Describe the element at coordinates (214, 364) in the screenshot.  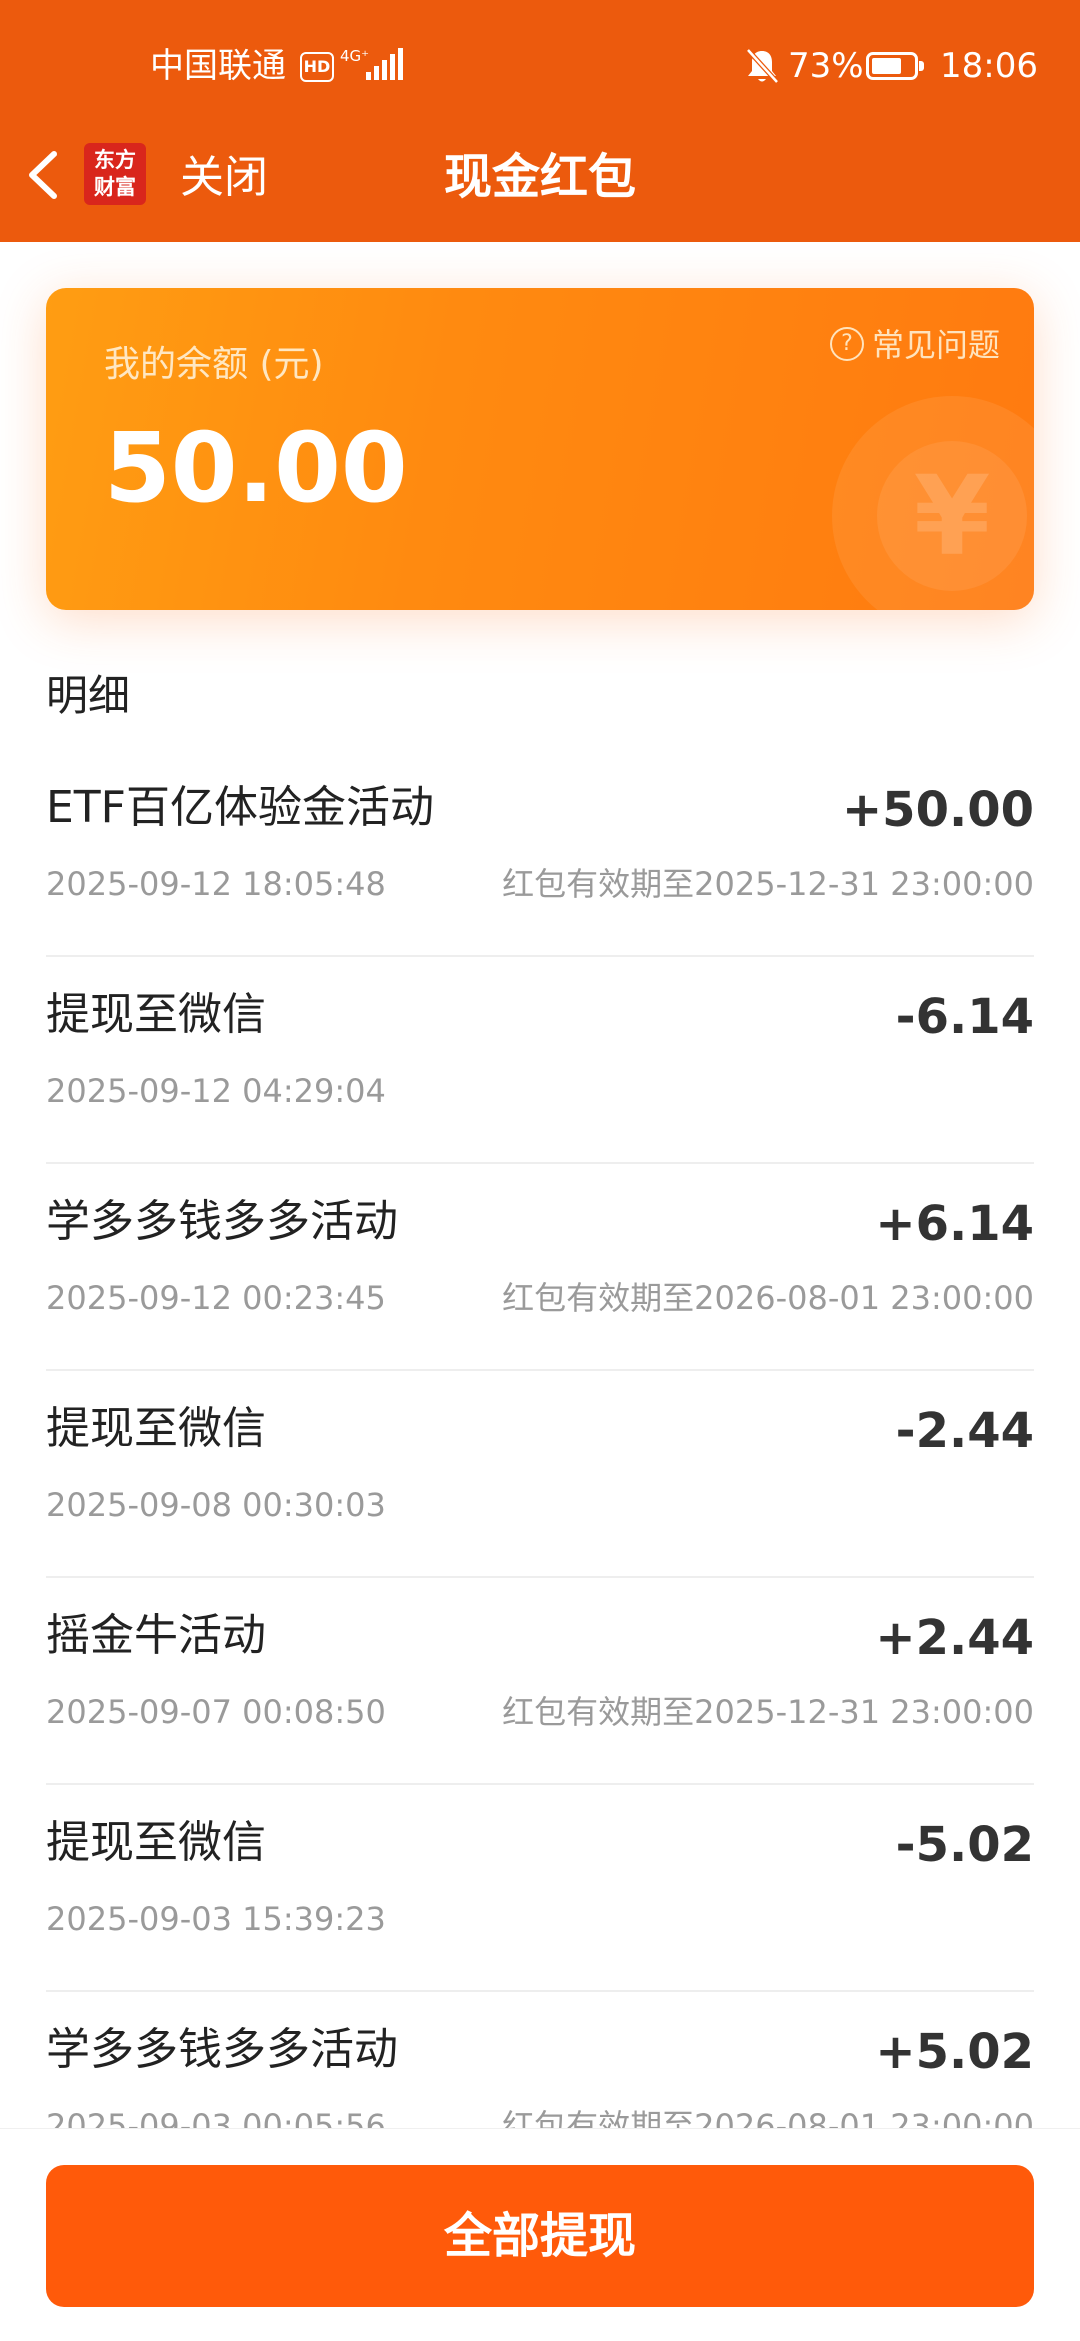
I see `balance-label: 我的余额 (元)` at that location.